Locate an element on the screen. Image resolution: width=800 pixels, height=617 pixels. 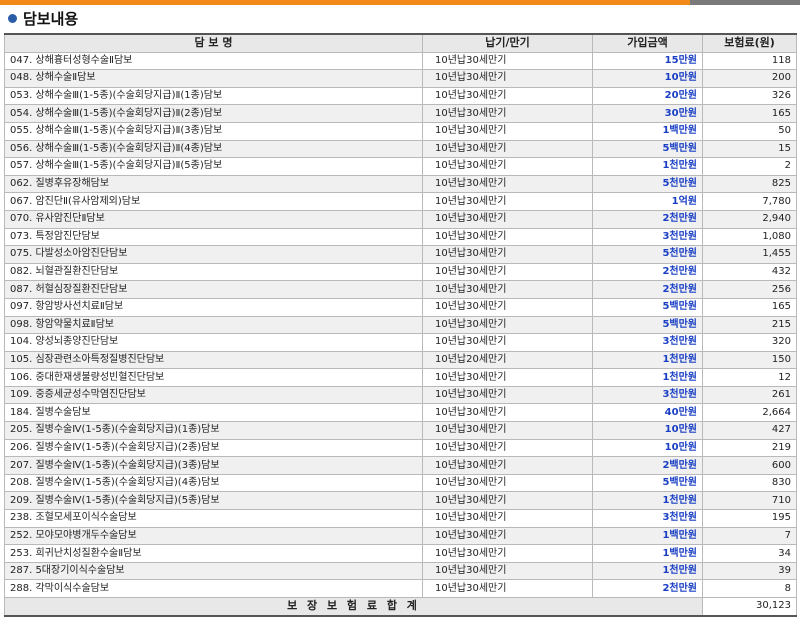
insured-amount-cell: 20만원 is located at coordinates (647, 96).